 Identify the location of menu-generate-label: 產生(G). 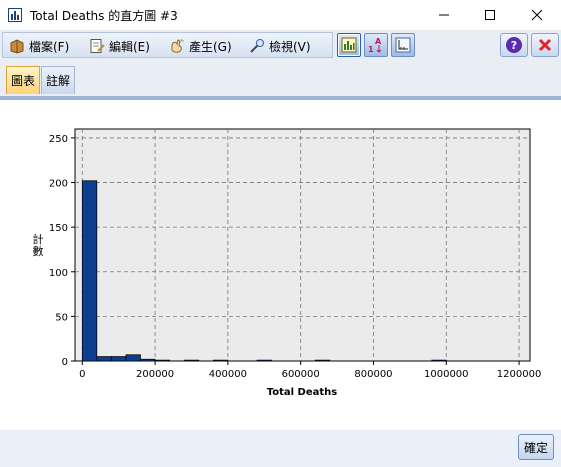
(210, 46).